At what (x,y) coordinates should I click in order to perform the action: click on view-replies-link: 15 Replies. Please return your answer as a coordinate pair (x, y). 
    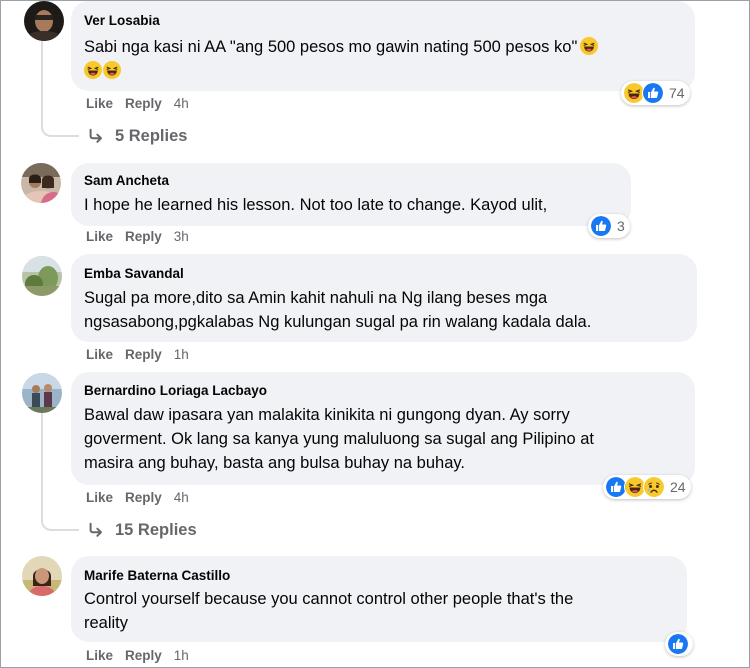
    Looking at the image, I should click on (142, 530).